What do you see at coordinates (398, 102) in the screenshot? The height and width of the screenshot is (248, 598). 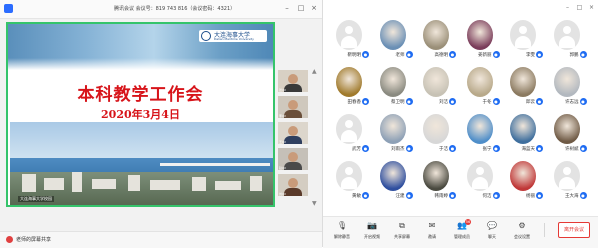 I see `participant-name: 蔡卫明` at bounding box center [398, 102].